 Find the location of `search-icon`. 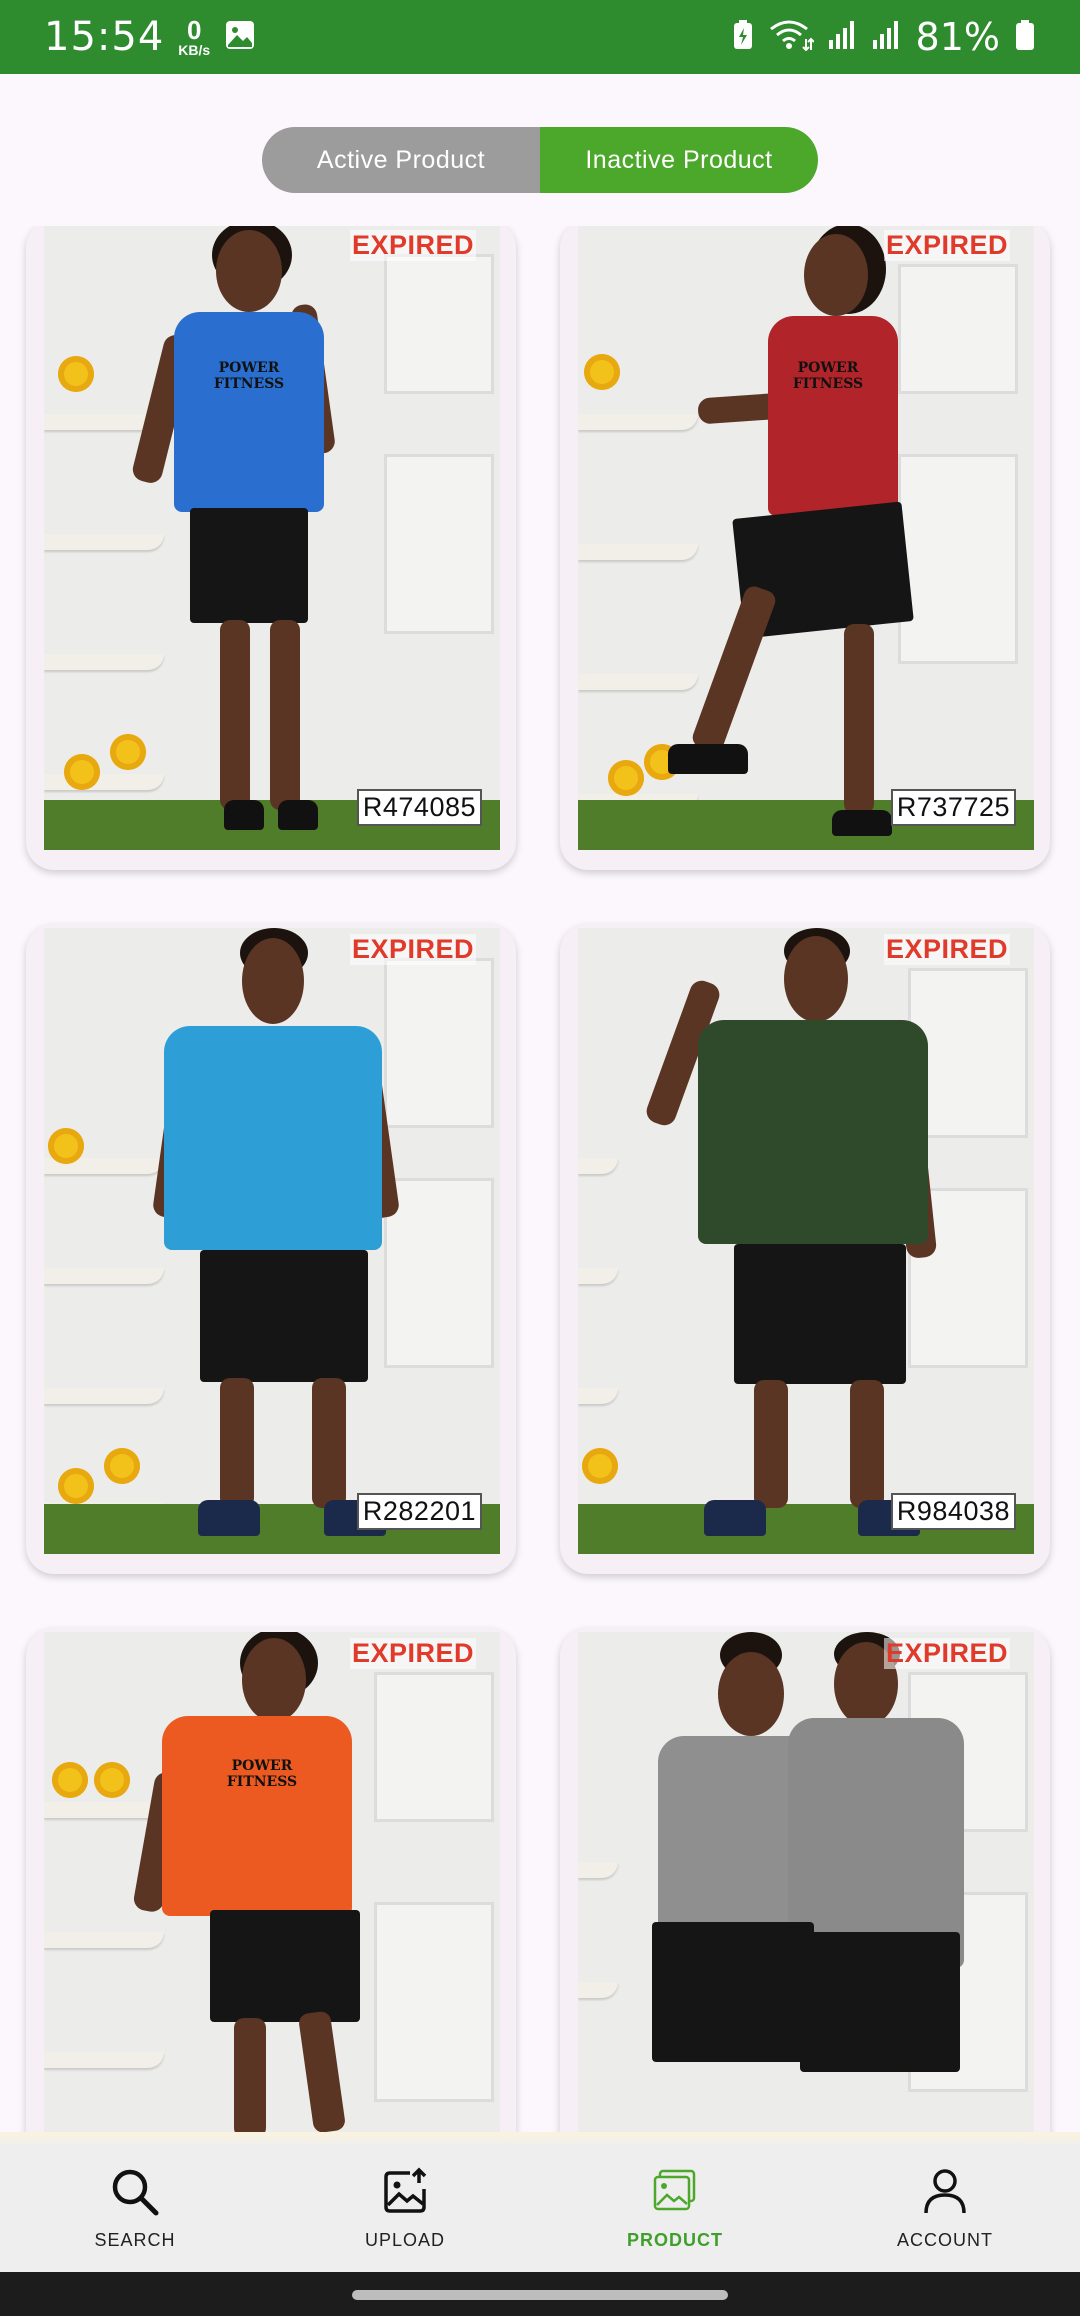

search-icon is located at coordinates (135, 2194).